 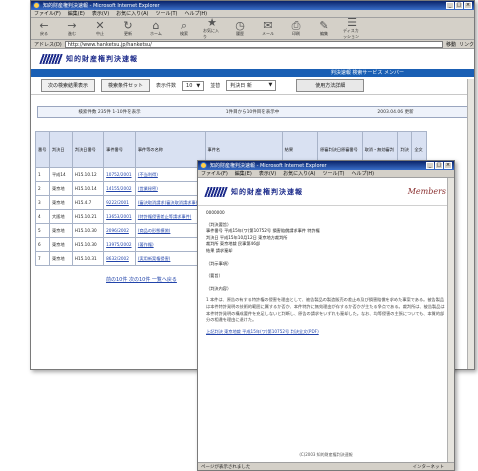 I want to click on table-cell: (実用新案権侵害), so click(x=170, y=258).